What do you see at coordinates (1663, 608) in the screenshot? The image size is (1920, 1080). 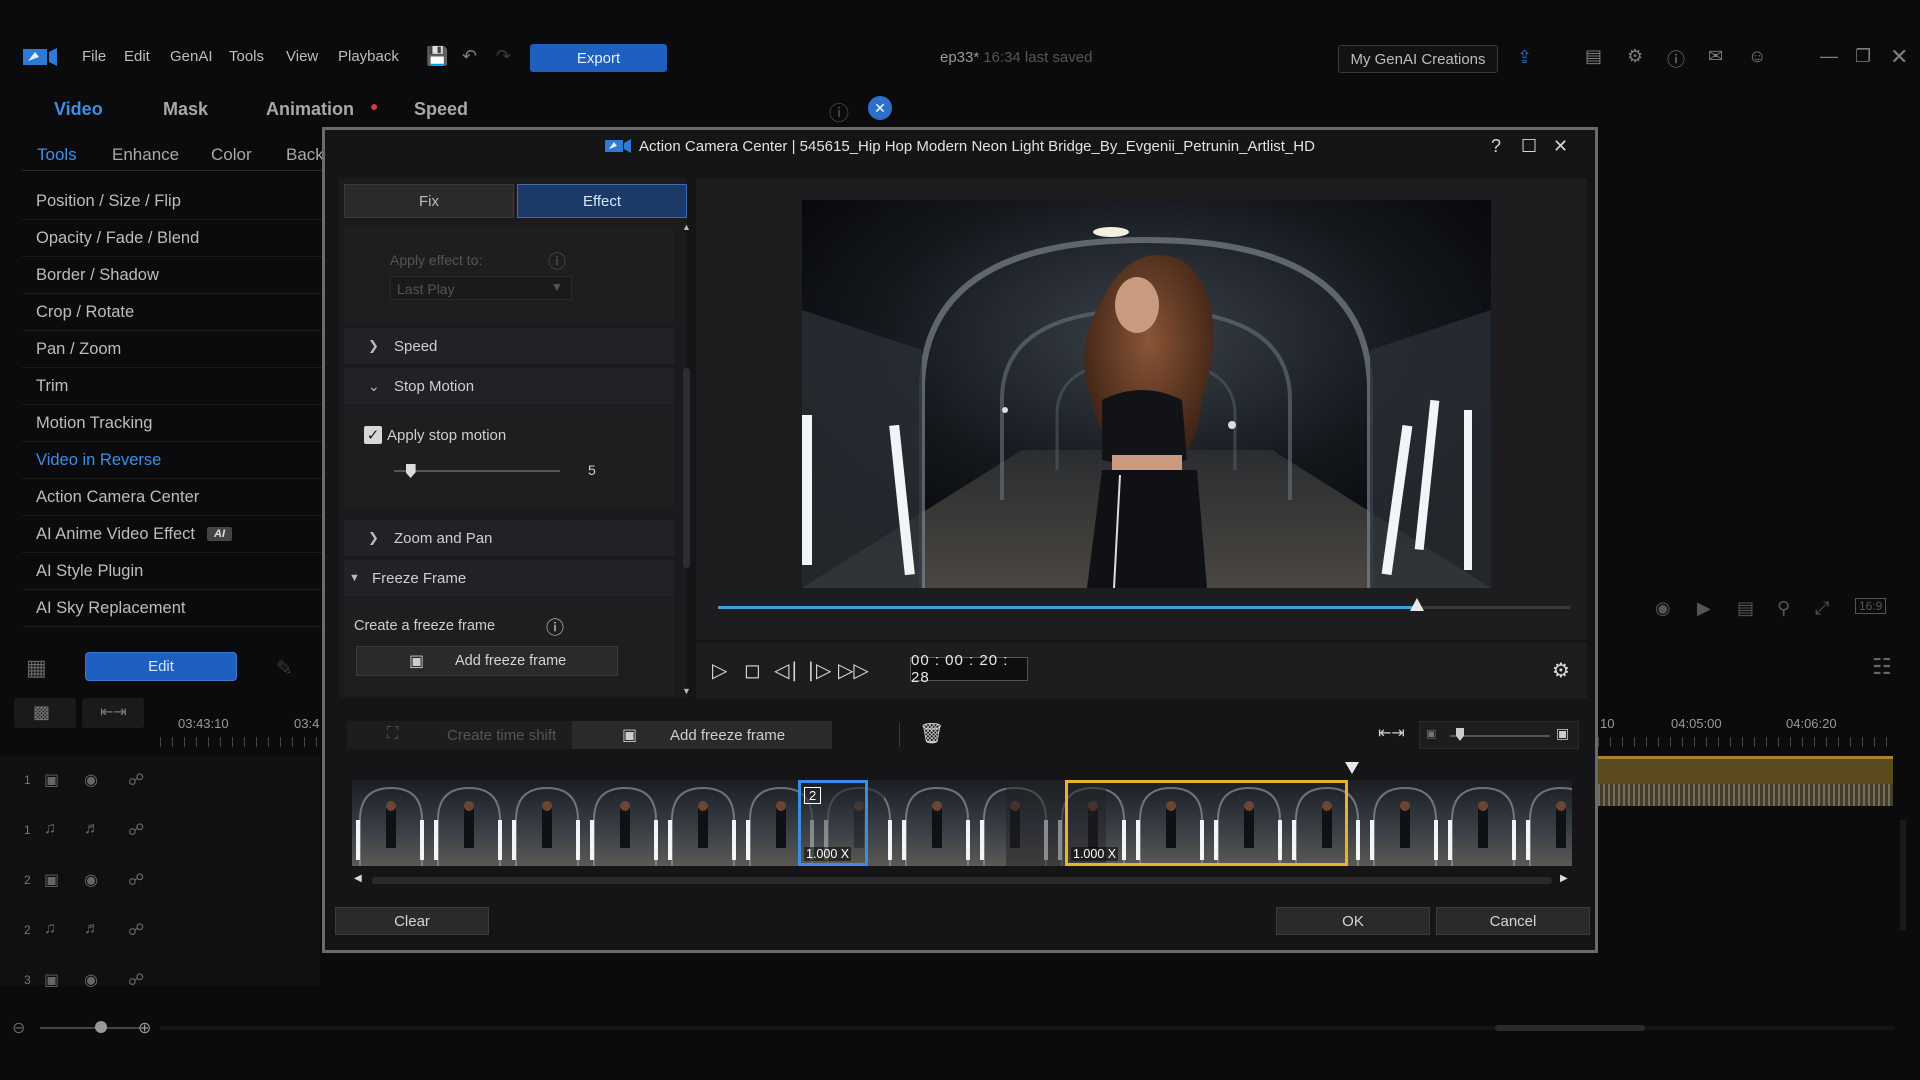 I see `snapshot-icon: ◉` at bounding box center [1663, 608].